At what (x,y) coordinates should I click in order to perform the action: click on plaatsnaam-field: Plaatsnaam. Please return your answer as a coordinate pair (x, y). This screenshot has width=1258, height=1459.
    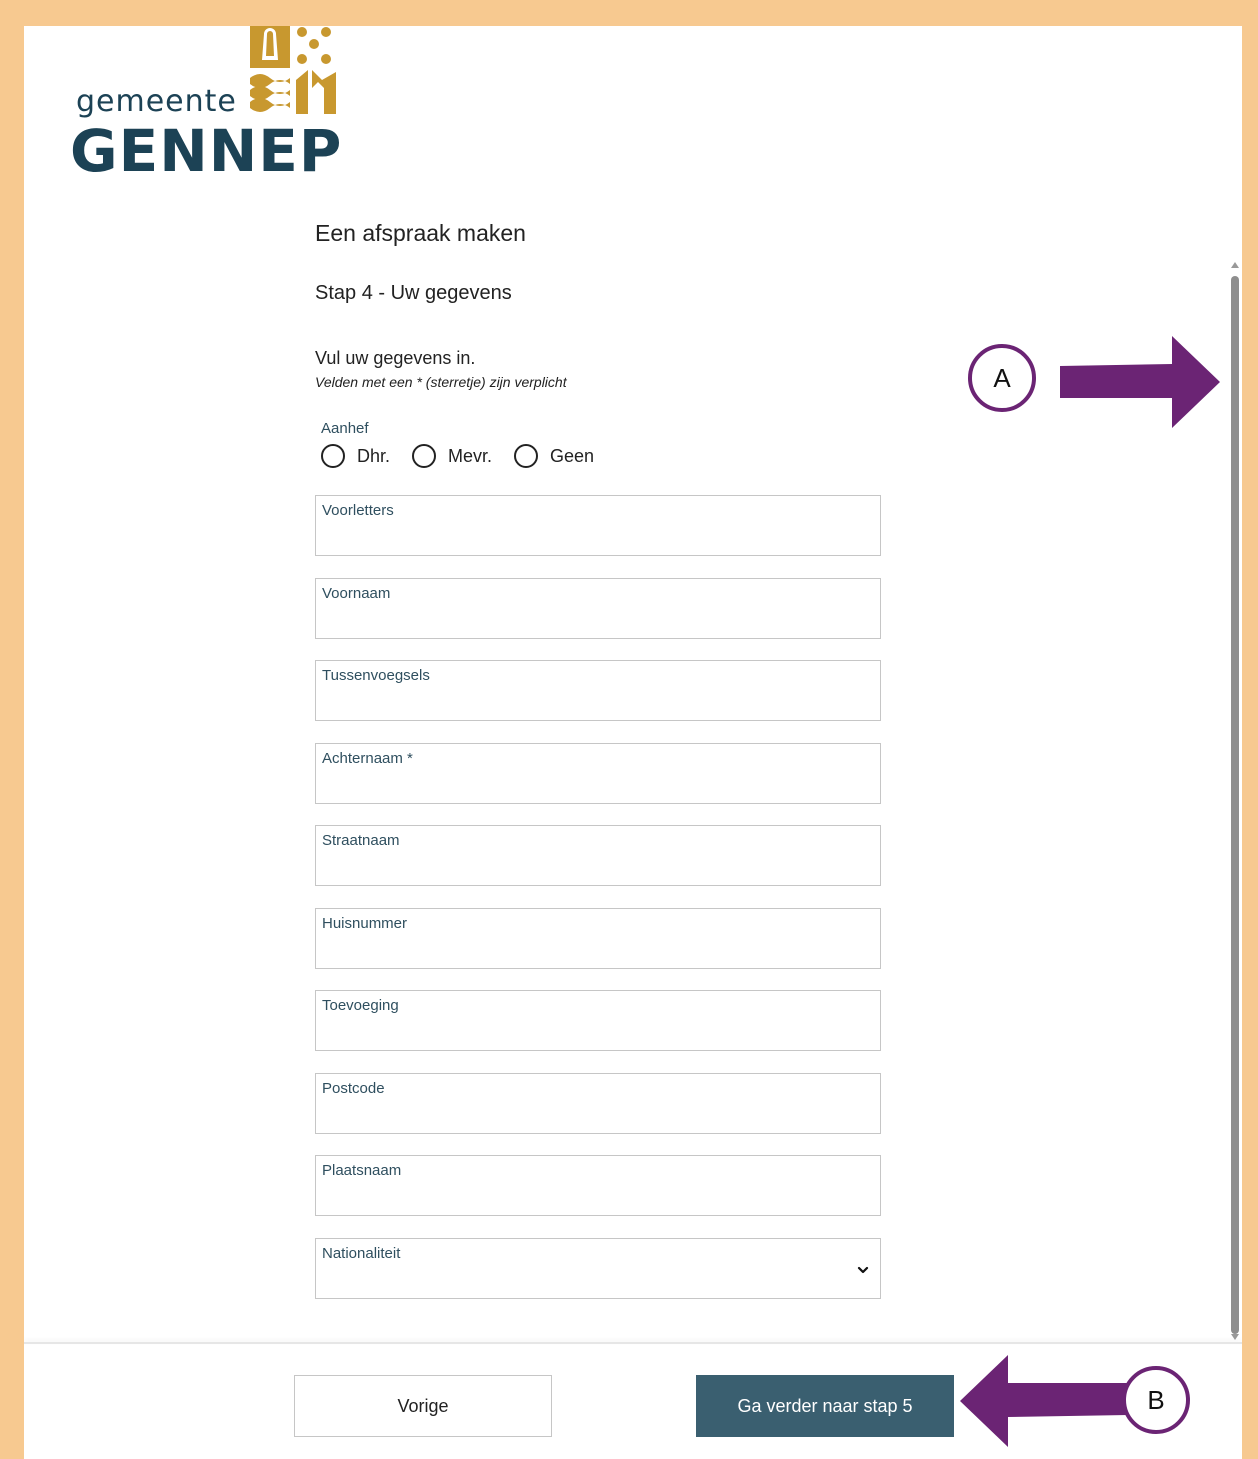
    Looking at the image, I should click on (598, 1185).